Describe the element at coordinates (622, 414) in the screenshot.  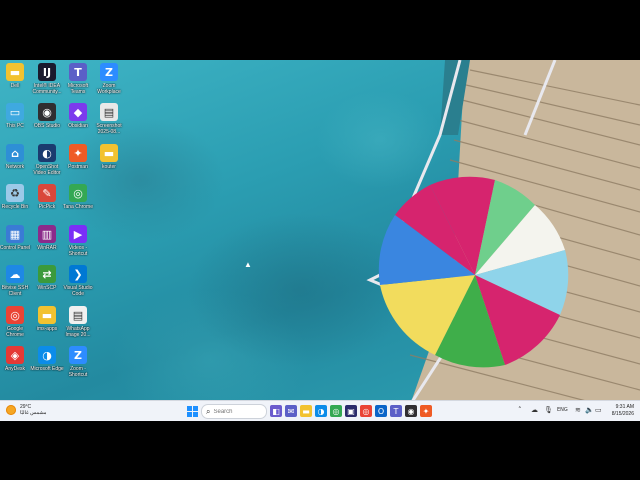
I see `clock-date: 8/15/2026` at that location.